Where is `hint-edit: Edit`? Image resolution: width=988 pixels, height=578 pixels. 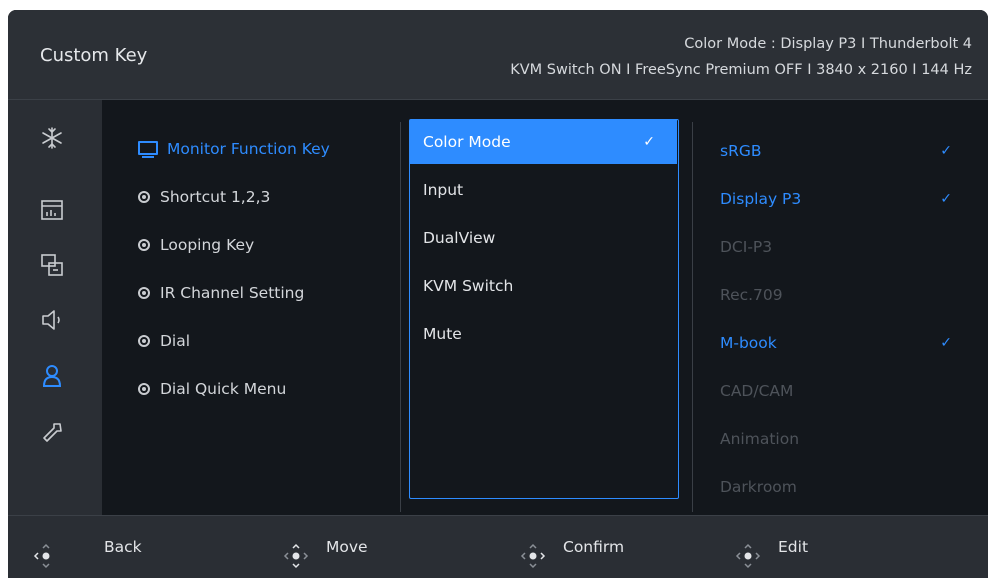
hint-edit: Edit is located at coordinates (771, 547).